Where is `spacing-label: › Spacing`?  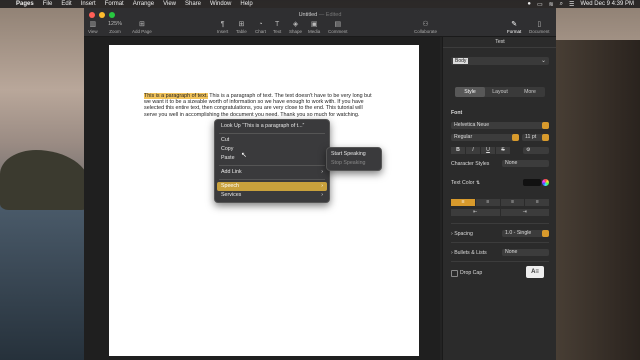 spacing-label: › Spacing is located at coordinates (462, 234).